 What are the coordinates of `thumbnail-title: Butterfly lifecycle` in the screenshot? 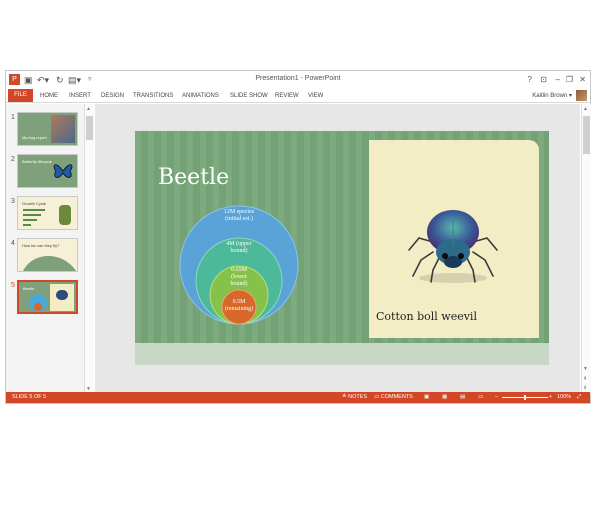 It's located at (37, 161).